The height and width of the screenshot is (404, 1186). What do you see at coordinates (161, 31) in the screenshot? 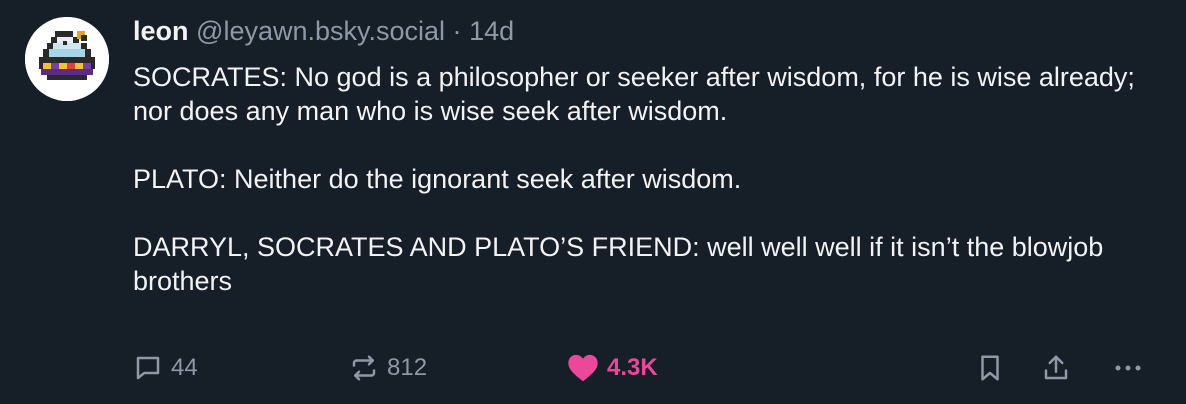
I see `author-display-name: leon` at bounding box center [161, 31].